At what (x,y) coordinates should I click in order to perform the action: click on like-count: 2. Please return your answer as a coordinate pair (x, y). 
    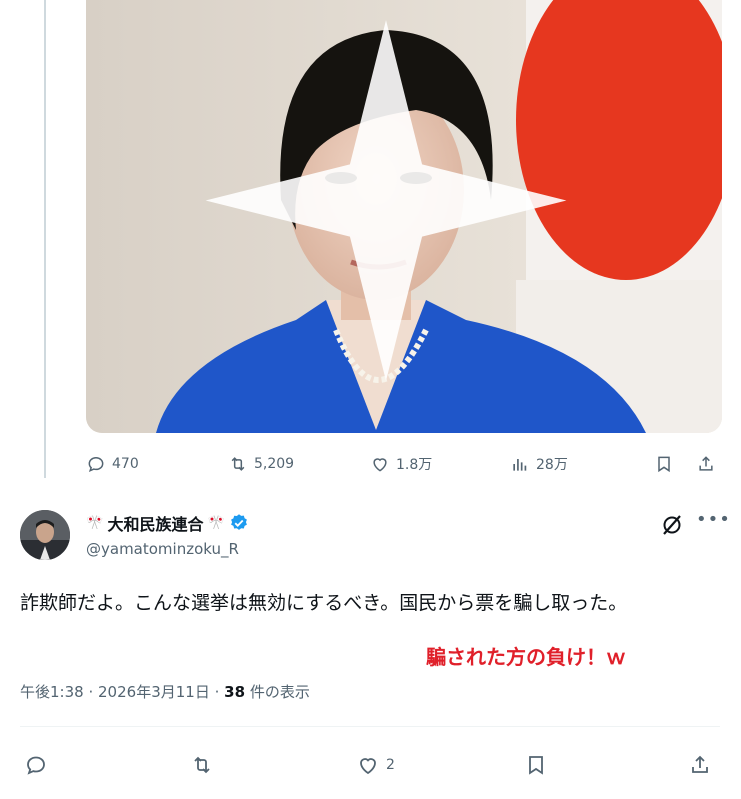
    Looking at the image, I should click on (390, 765).